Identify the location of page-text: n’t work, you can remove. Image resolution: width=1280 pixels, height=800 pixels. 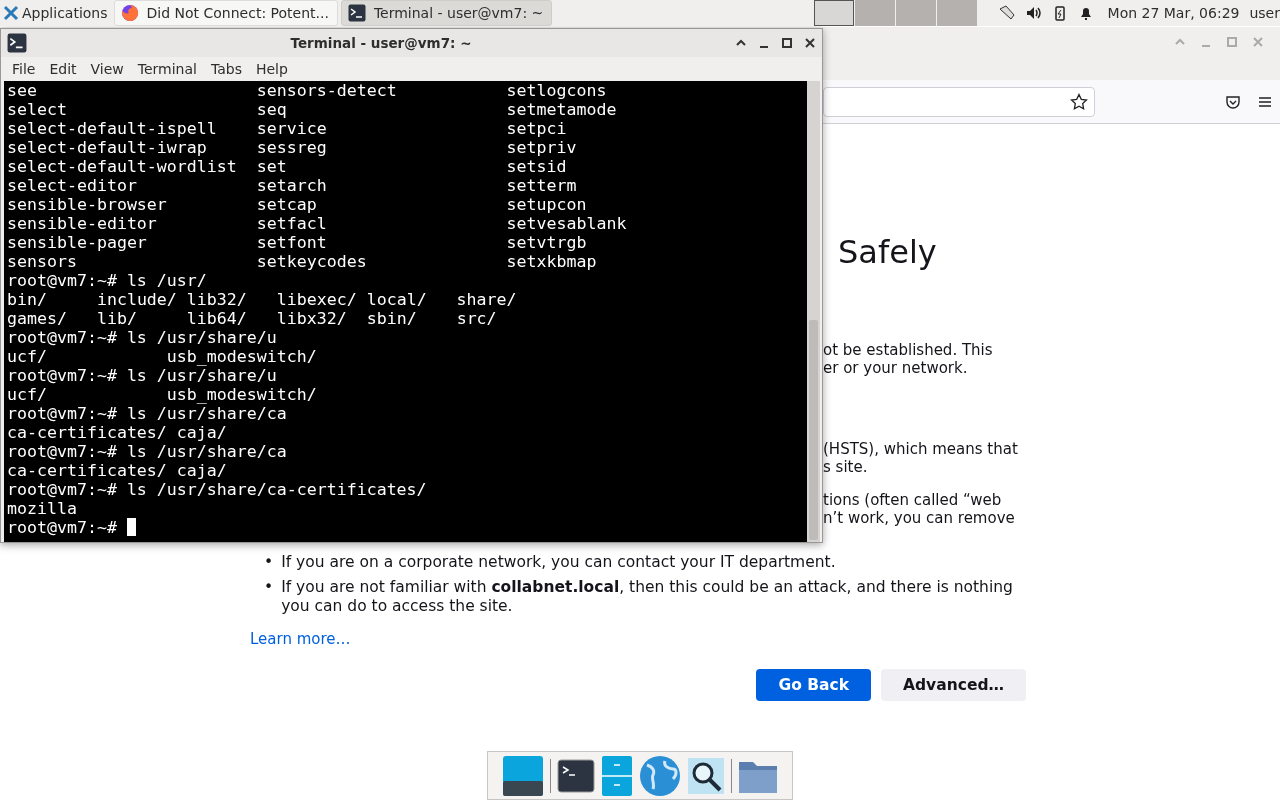
(919, 518).